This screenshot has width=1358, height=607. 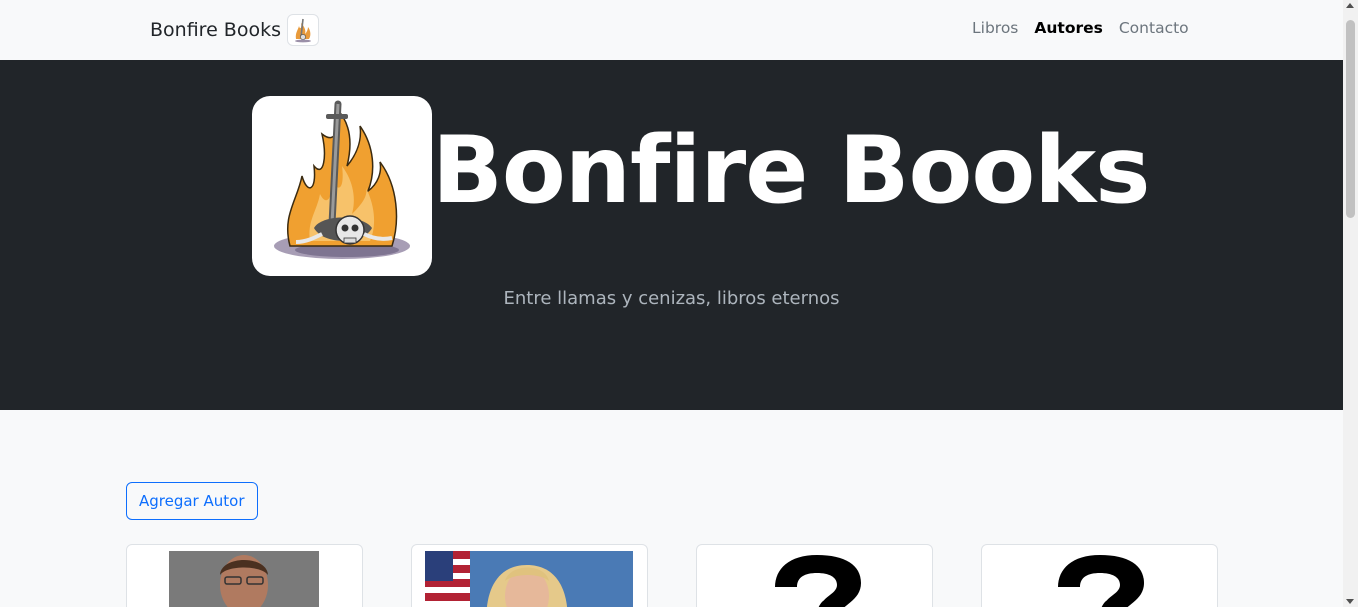 I want to click on brand-link: Bonfire Books, so click(x=234, y=30).